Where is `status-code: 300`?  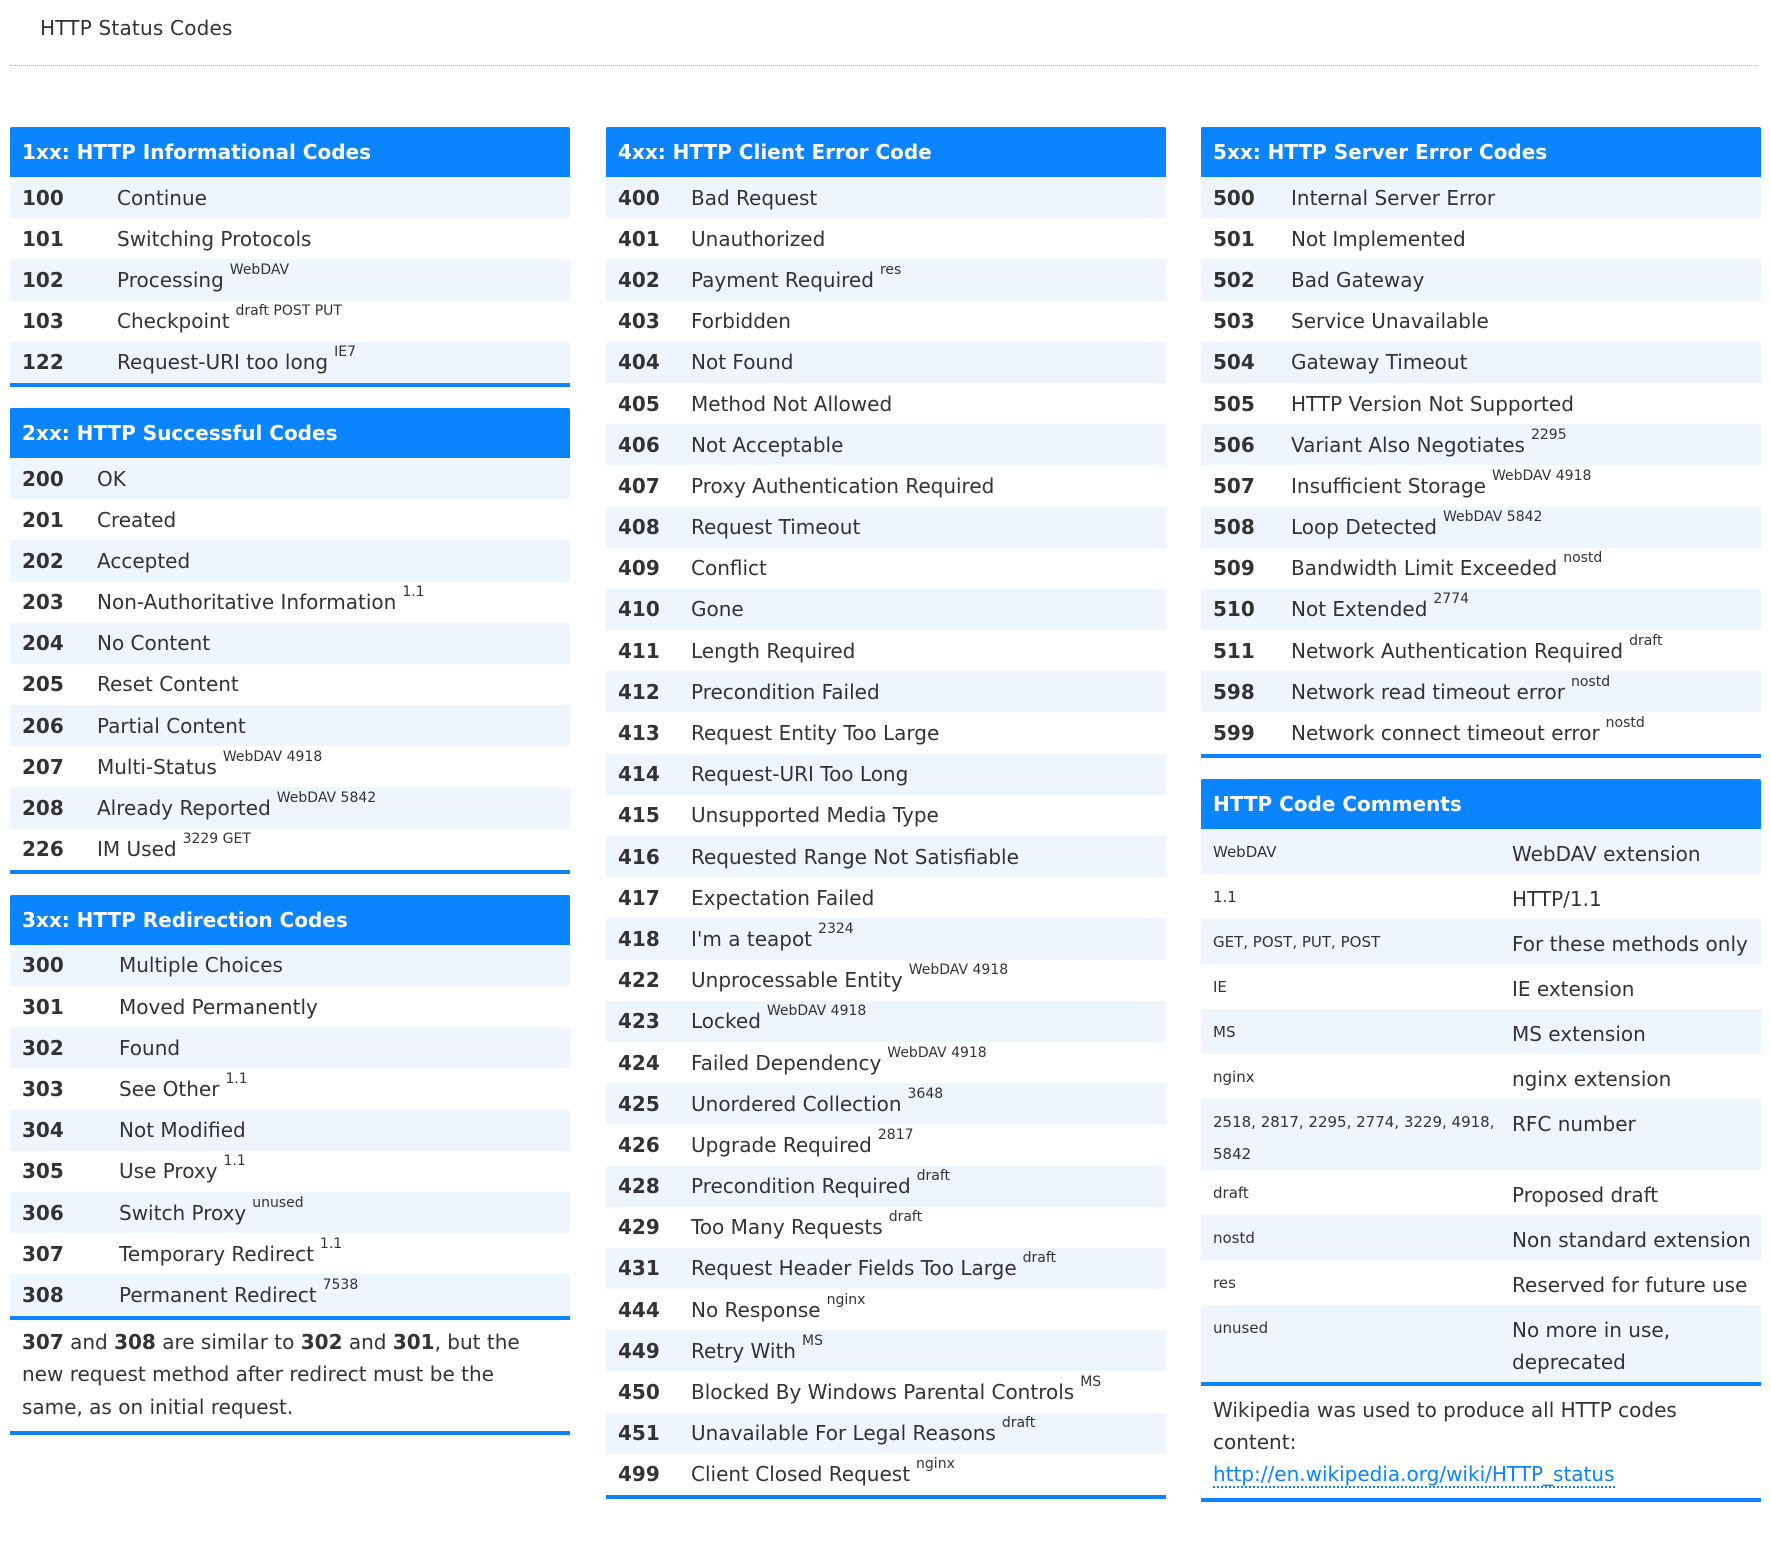 status-code: 300 is located at coordinates (43, 965).